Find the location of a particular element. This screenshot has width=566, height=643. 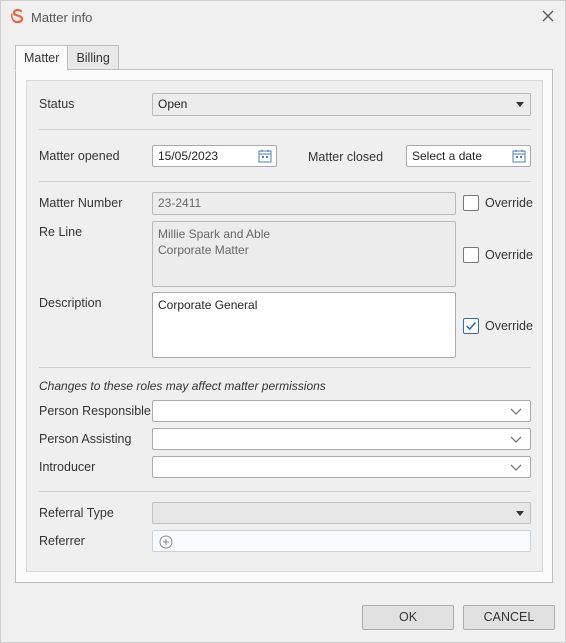

status-select: Open is located at coordinates (341, 104).